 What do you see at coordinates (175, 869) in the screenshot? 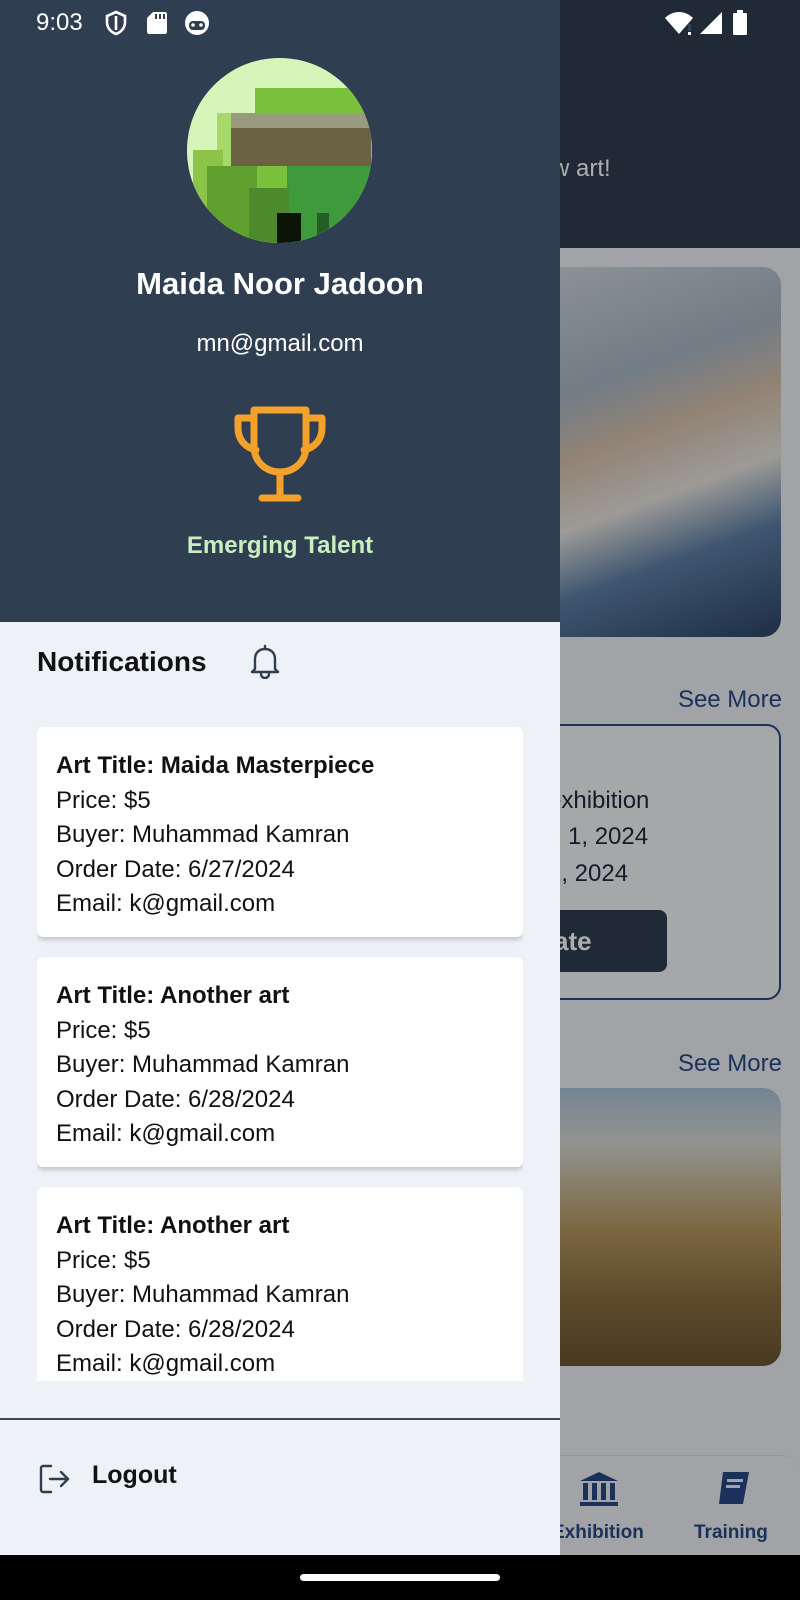
I see `notification-order-date: Order Date: 6/27/2024` at bounding box center [175, 869].